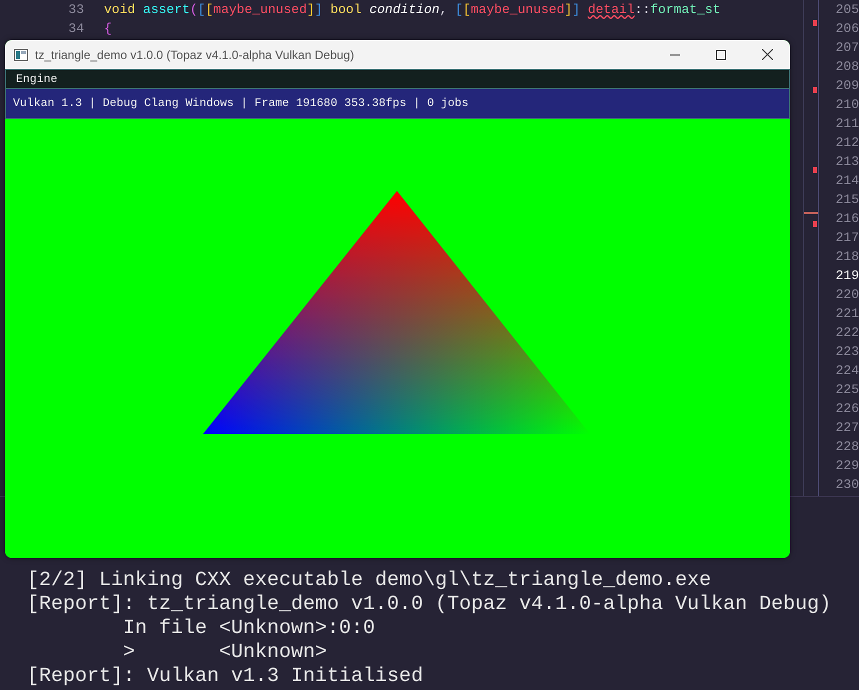  I want to click on code-line: {, so click(108, 28).